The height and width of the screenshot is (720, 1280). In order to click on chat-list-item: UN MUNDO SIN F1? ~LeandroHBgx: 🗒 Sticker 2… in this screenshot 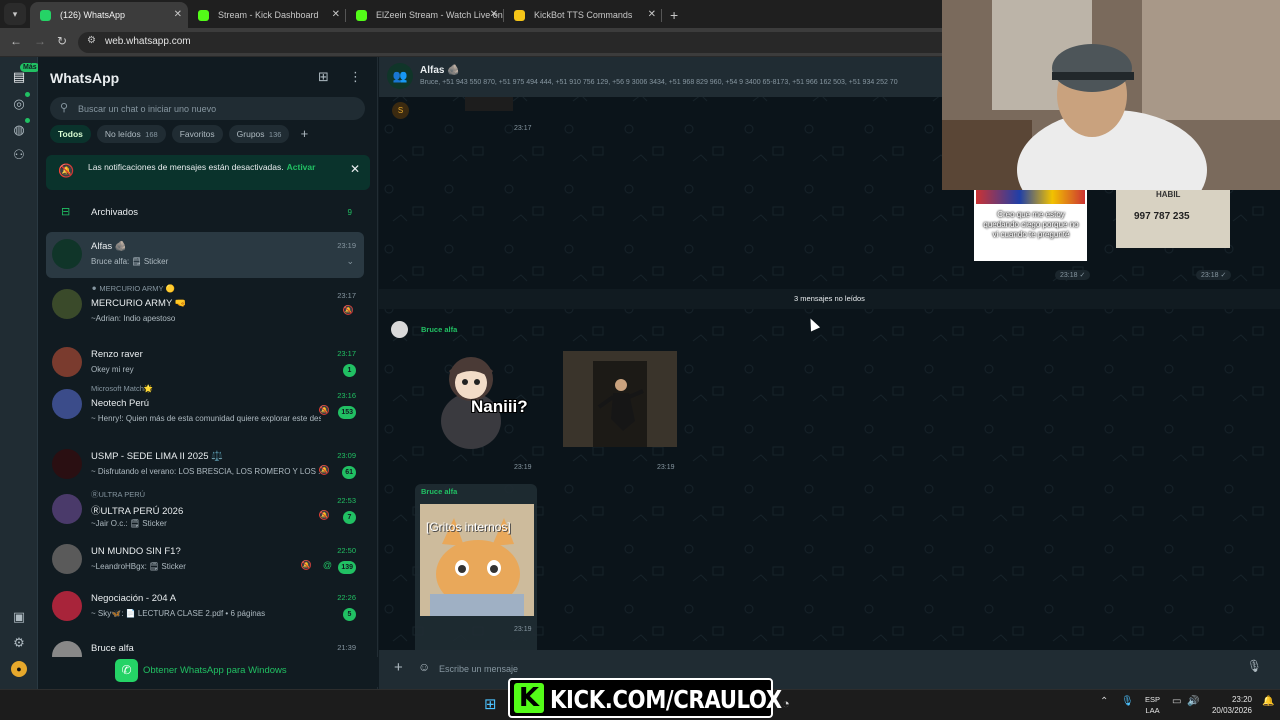, I will do `click(205, 560)`.